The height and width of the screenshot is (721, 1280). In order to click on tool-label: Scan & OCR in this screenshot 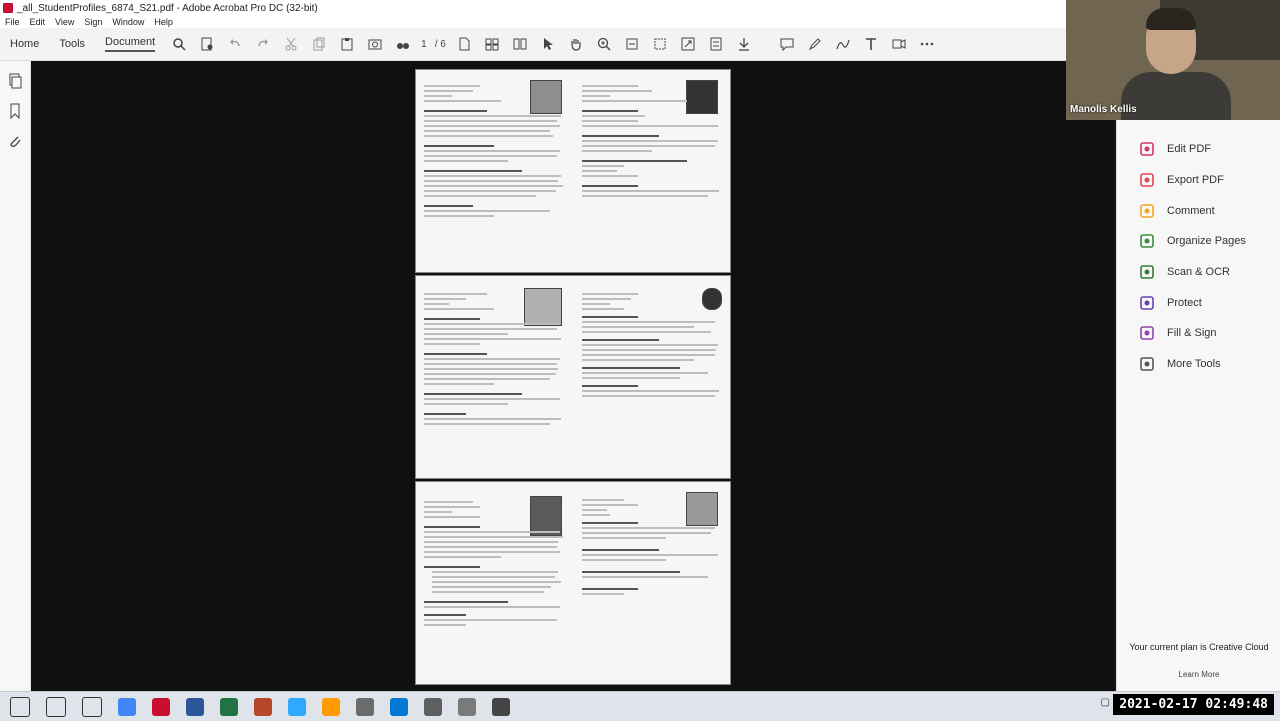, I will do `click(1198, 272)`.